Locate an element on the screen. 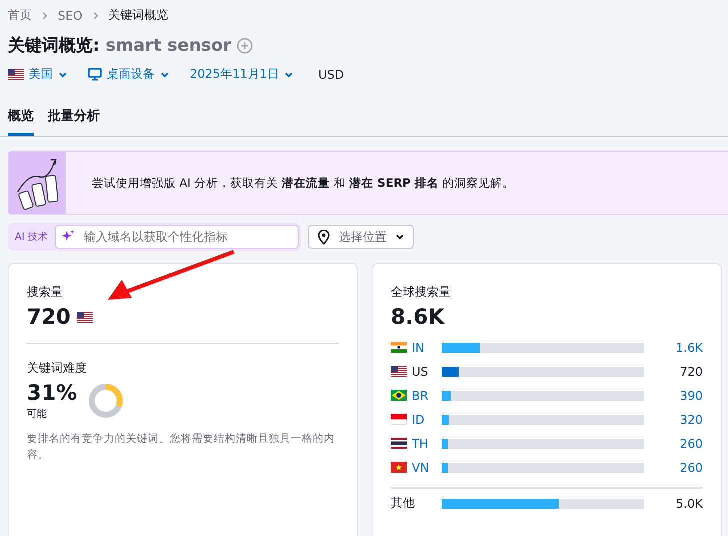 This screenshot has height=536, width=728. currency-selector: USD is located at coordinates (331, 75).